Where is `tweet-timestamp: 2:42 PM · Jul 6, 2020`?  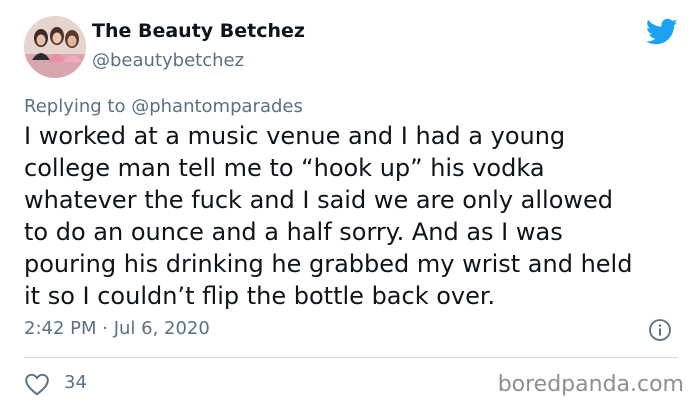
tweet-timestamp: 2:42 PM · Jul 6, 2020 is located at coordinates (117, 328).